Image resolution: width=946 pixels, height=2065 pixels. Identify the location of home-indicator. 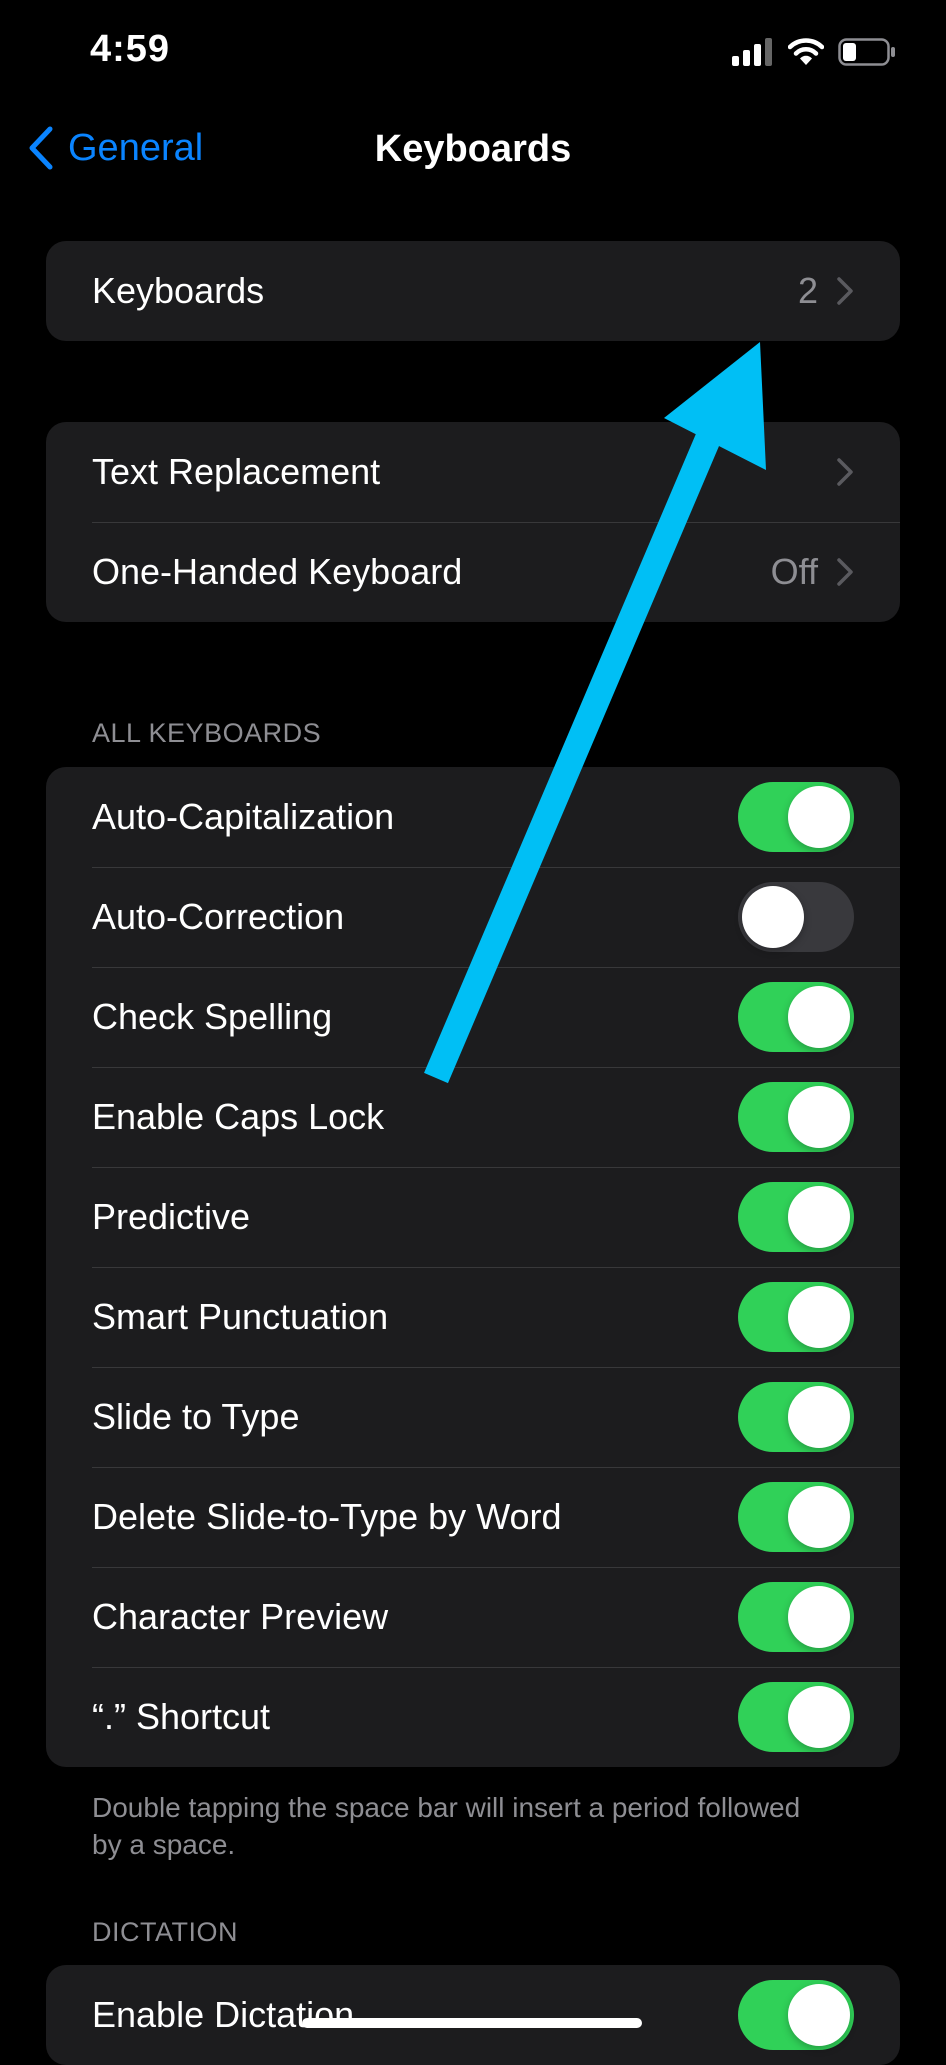
(472, 2023).